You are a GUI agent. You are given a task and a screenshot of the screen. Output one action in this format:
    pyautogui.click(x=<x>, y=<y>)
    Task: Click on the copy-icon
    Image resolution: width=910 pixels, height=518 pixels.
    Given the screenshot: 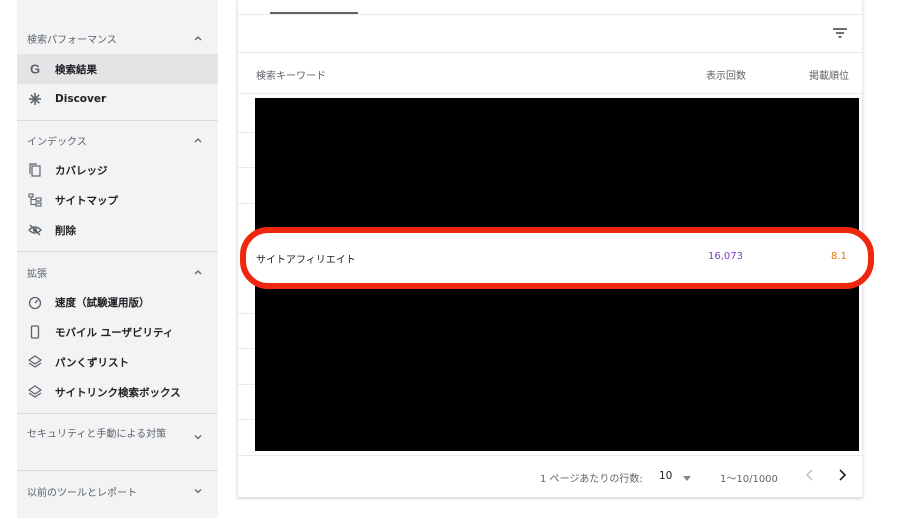 What is the action you would take?
    pyautogui.click(x=35, y=170)
    